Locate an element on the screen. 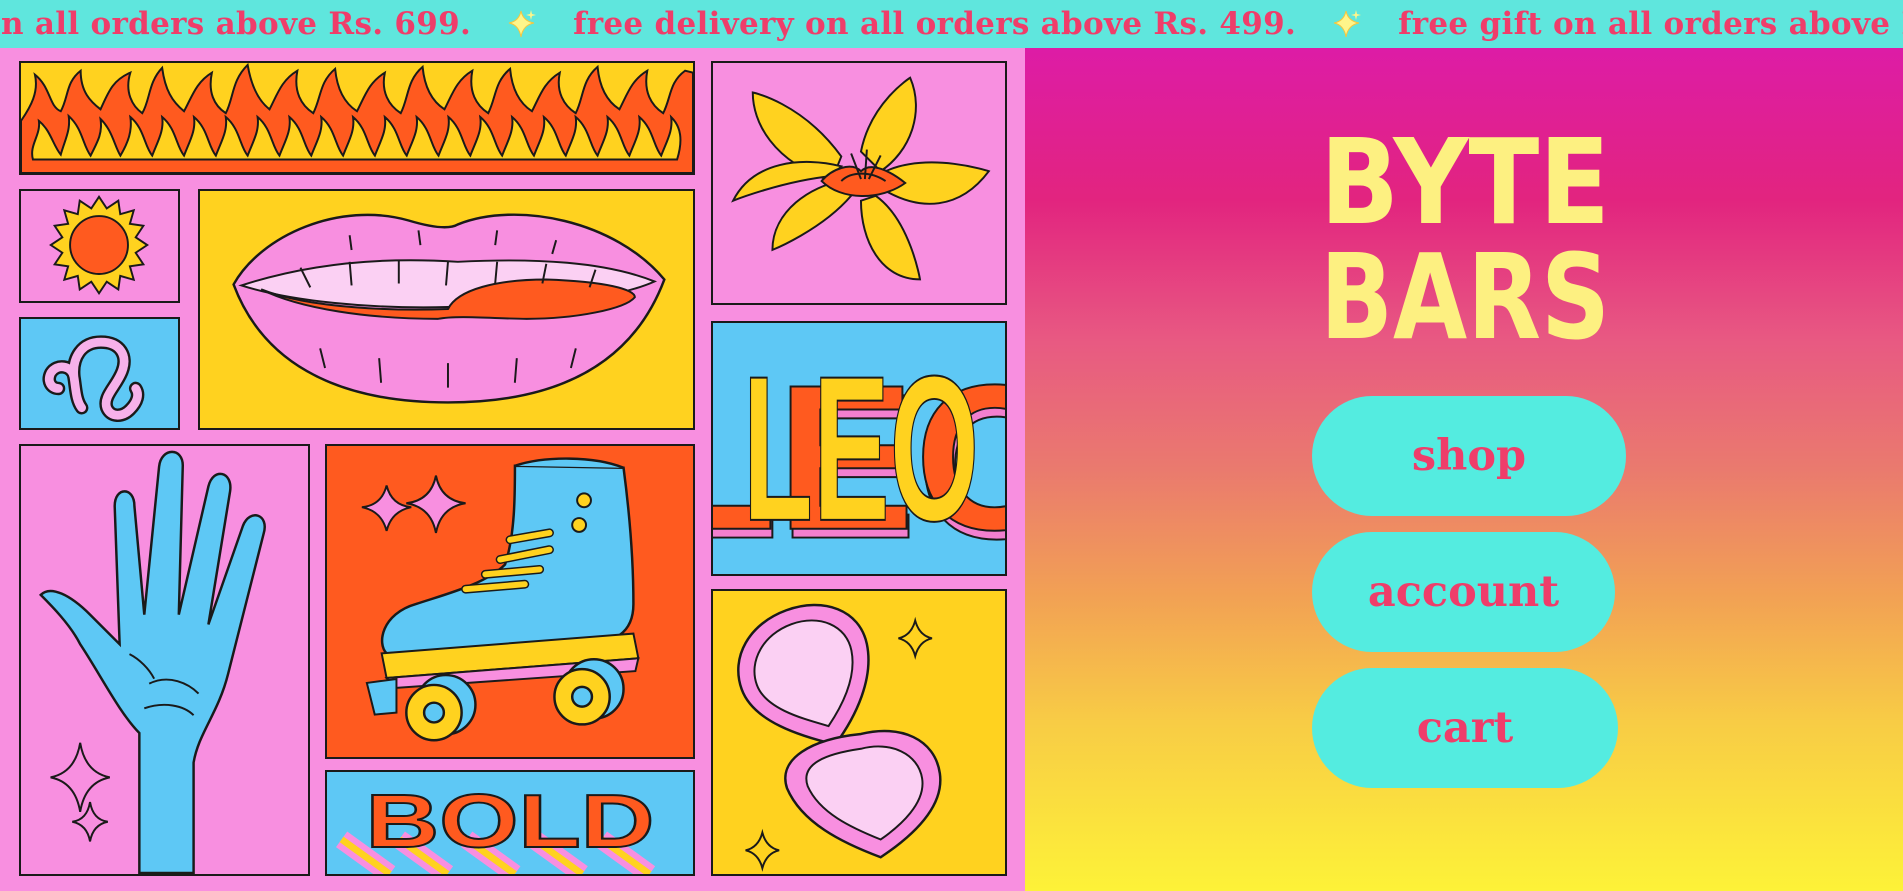 The width and height of the screenshot is (1903, 891). leo-zodiac-icon is located at coordinates (93, 378).